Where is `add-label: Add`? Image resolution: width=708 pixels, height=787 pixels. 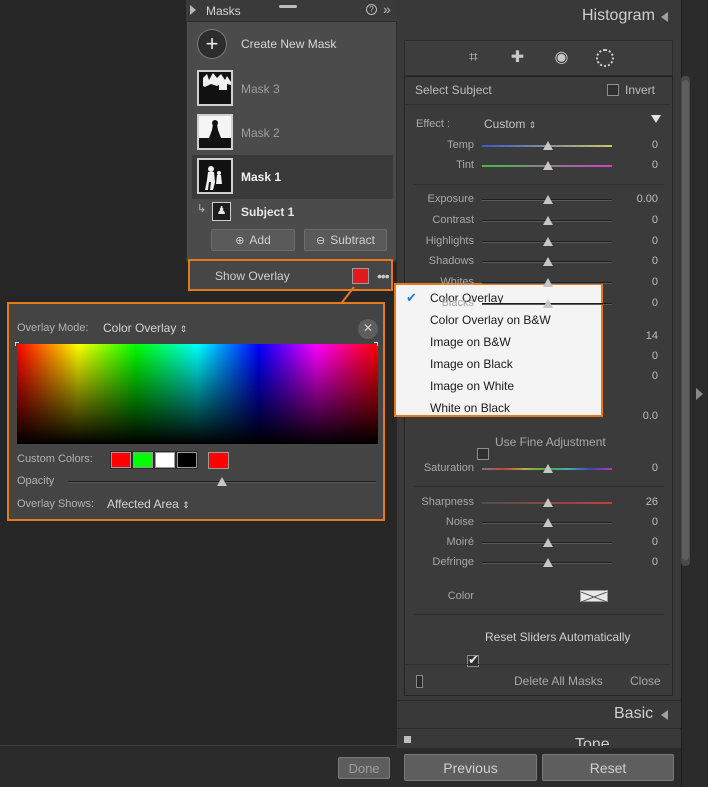 add-label: Add is located at coordinates (260, 240).